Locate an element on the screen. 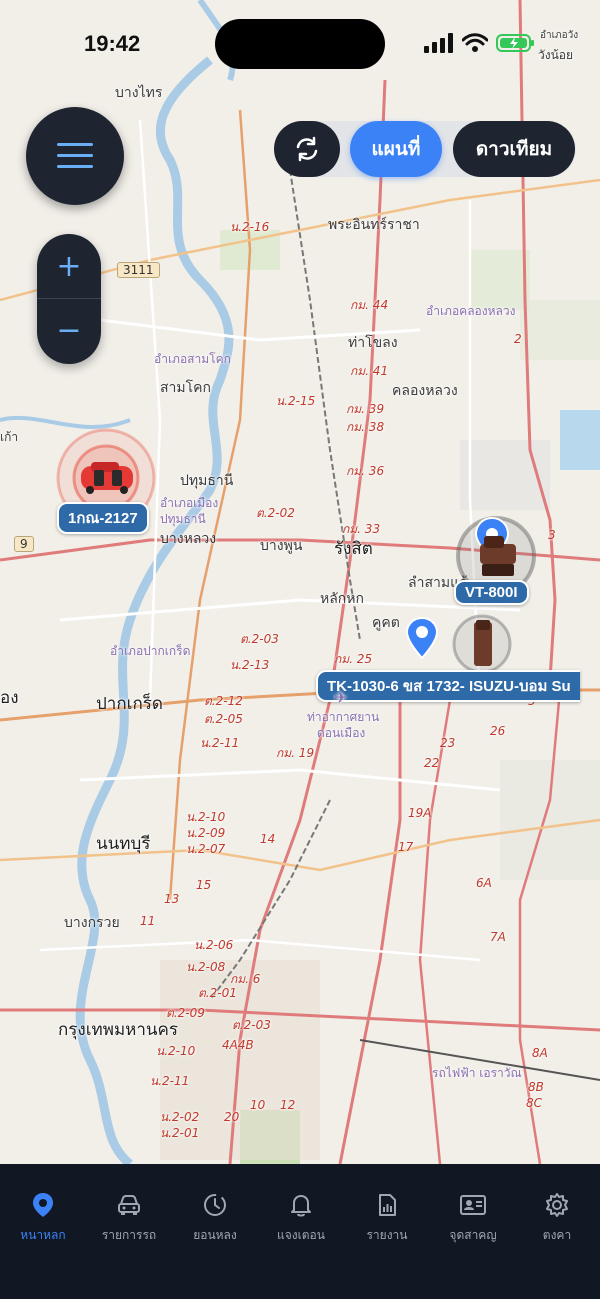 The image size is (600, 1299). vehicle-plate-label: 1กณ-2127 is located at coordinates (103, 518).